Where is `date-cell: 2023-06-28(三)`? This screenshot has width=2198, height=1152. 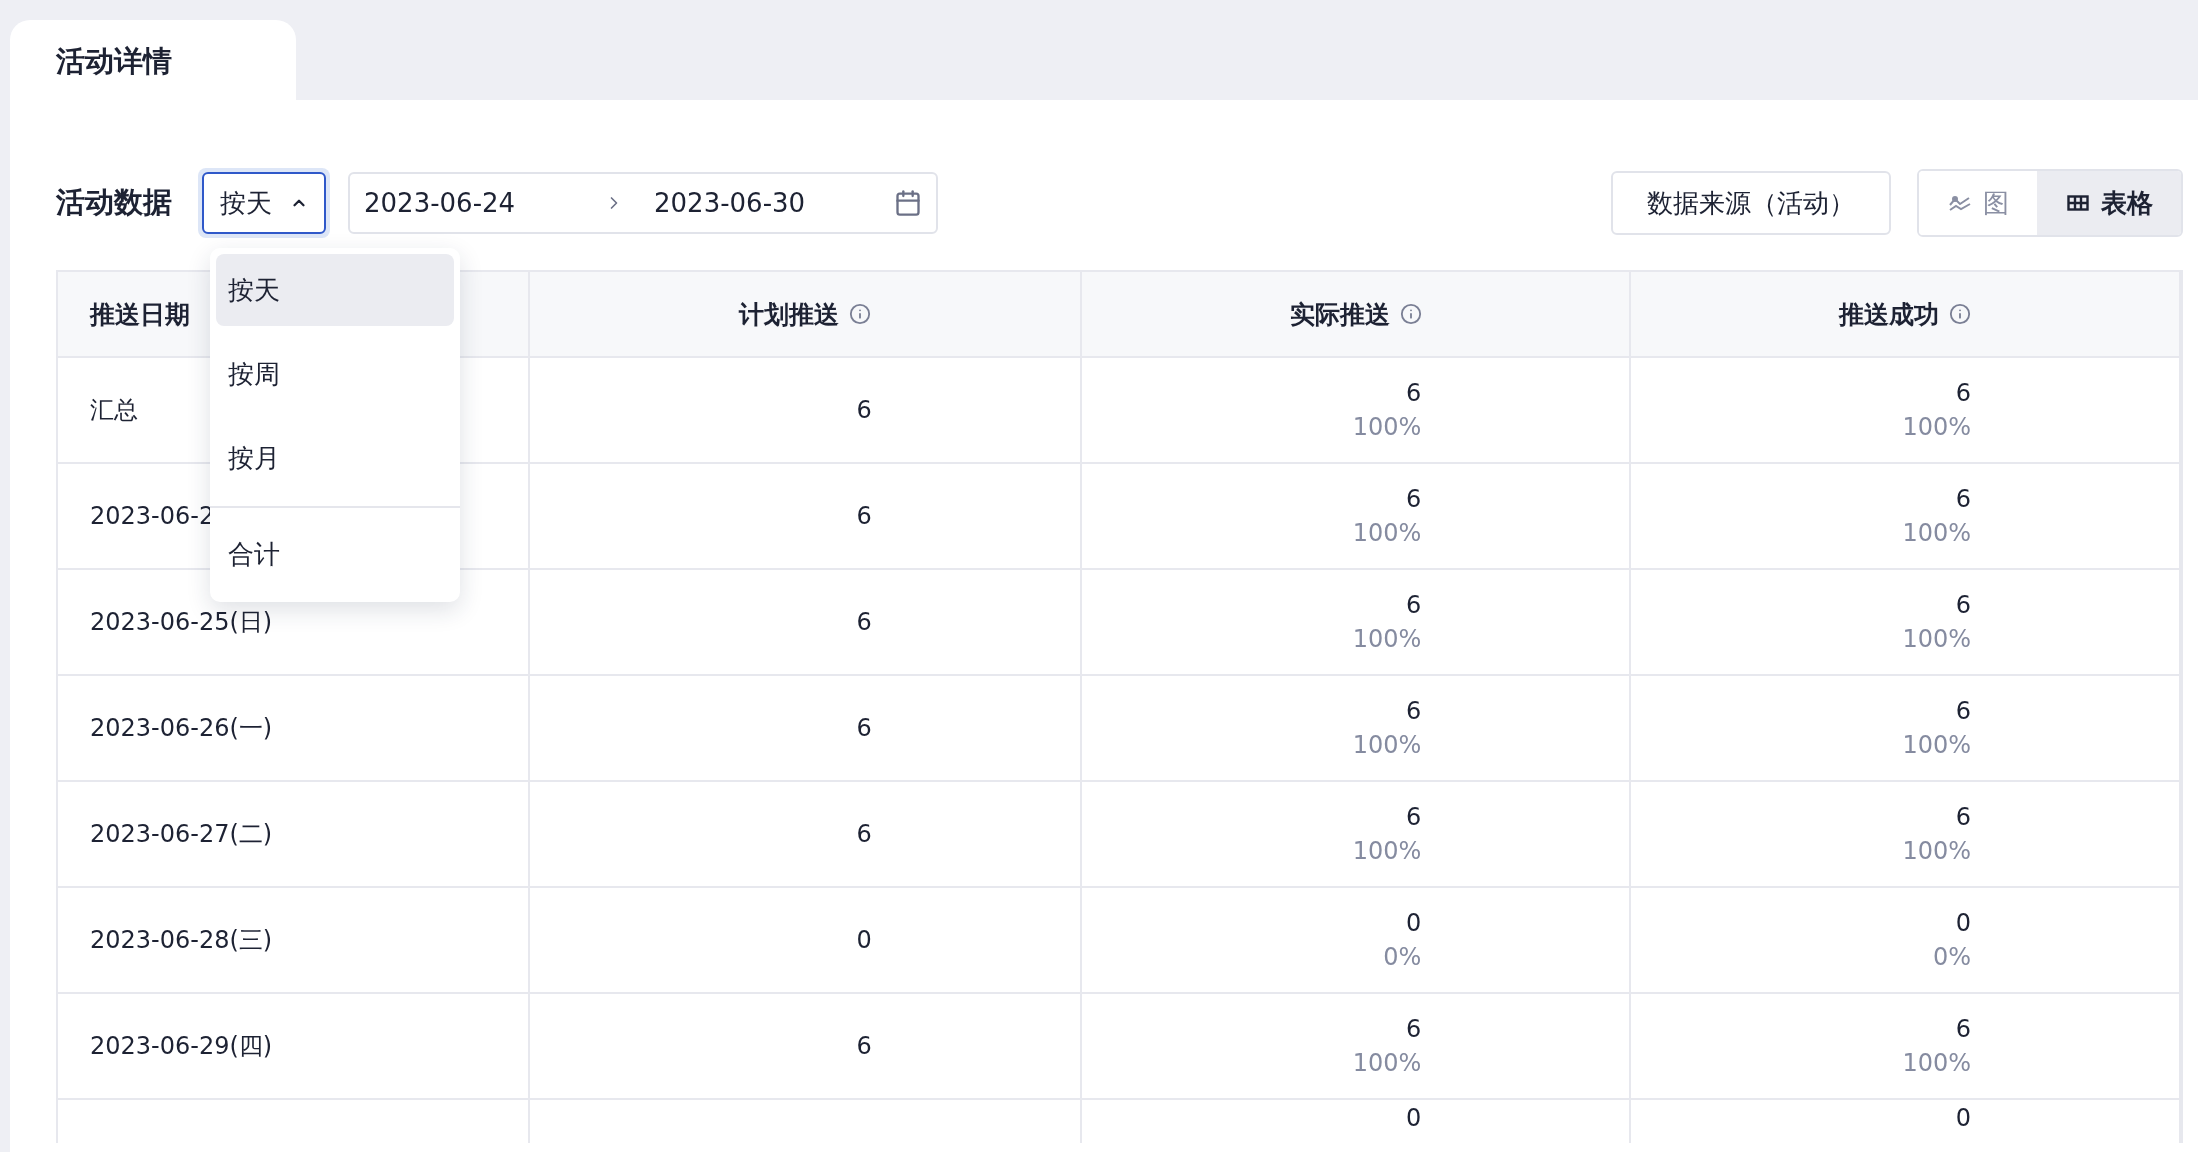 date-cell: 2023-06-28(三) is located at coordinates (294, 940).